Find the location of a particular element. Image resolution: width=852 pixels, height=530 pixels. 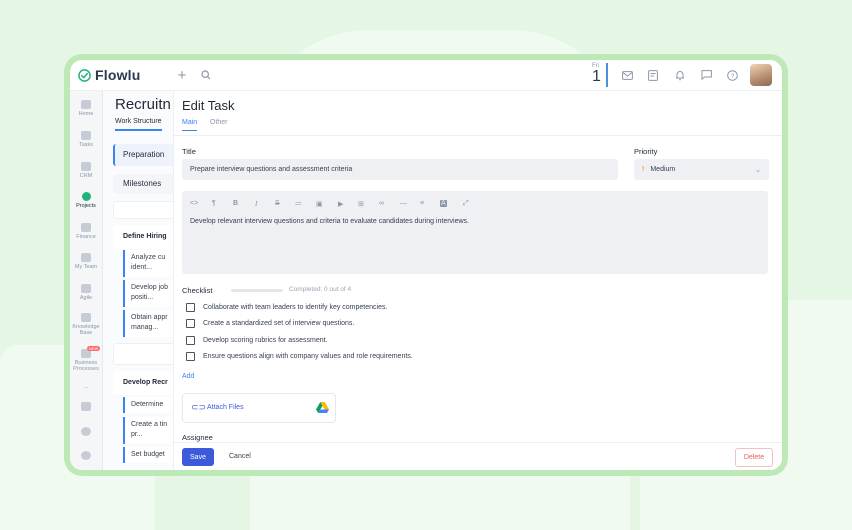

priority-select: ! Medium ⌄ is located at coordinates (701, 169).